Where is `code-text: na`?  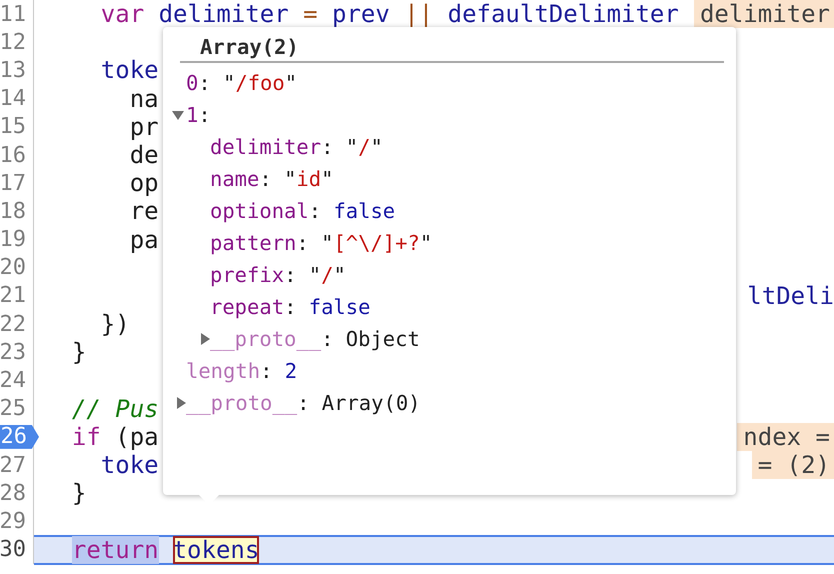 code-text: na is located at coordinates (143, 98).